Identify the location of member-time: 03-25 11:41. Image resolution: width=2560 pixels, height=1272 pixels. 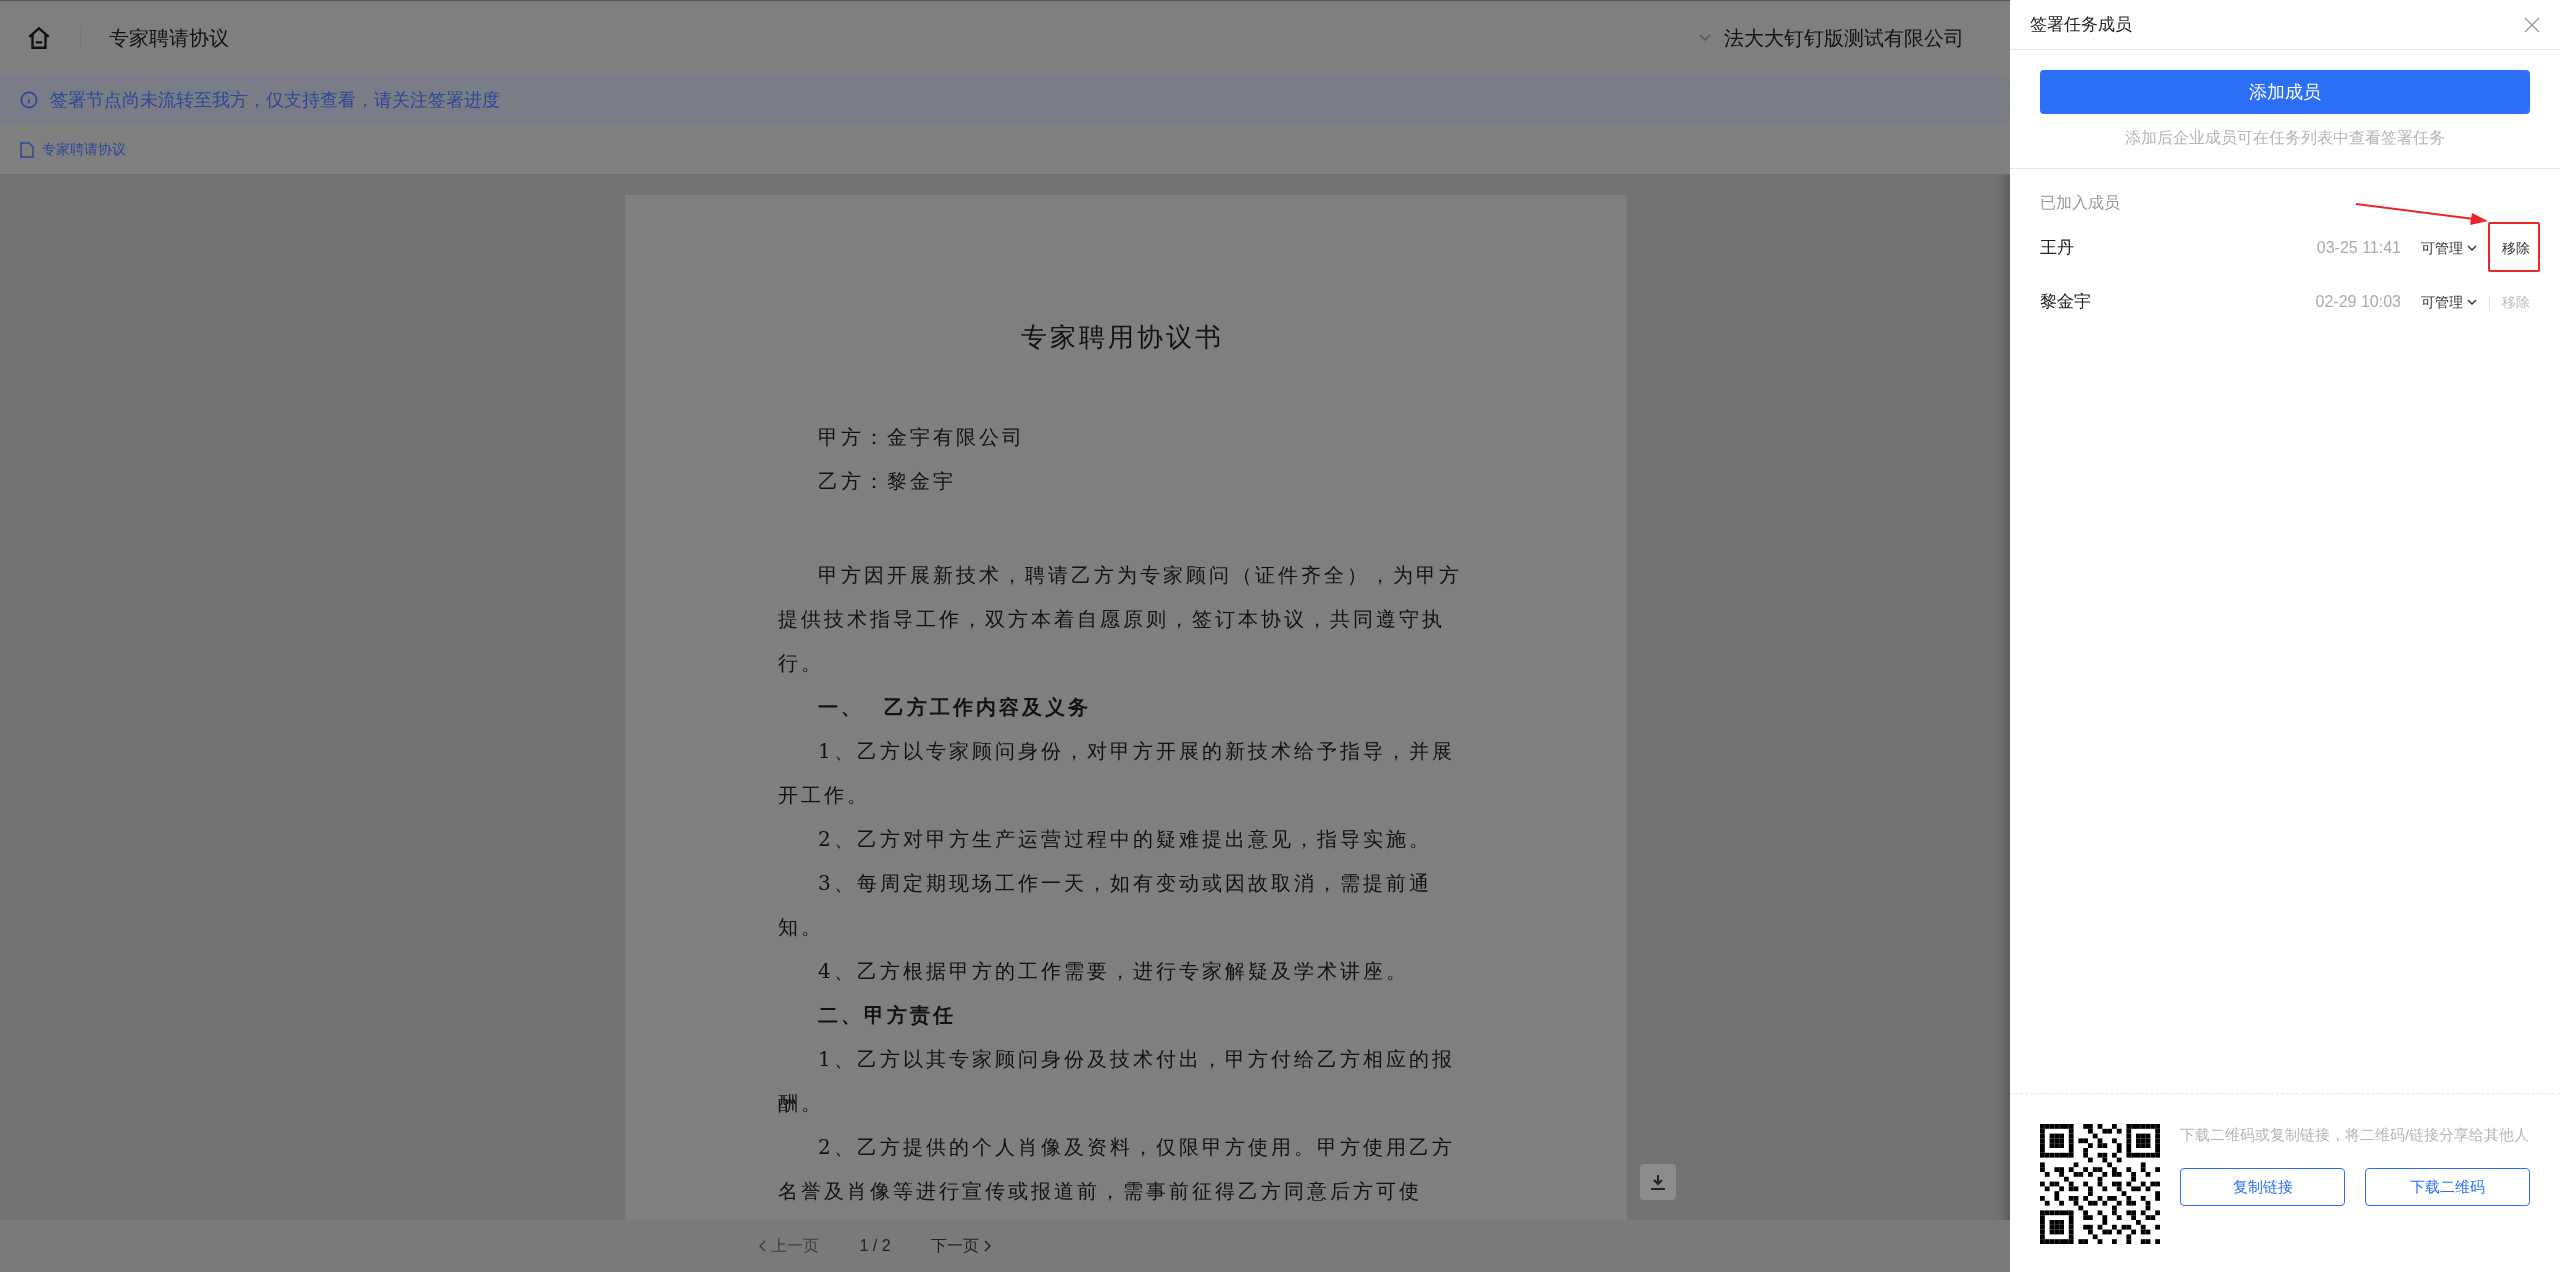
(2358, 248).